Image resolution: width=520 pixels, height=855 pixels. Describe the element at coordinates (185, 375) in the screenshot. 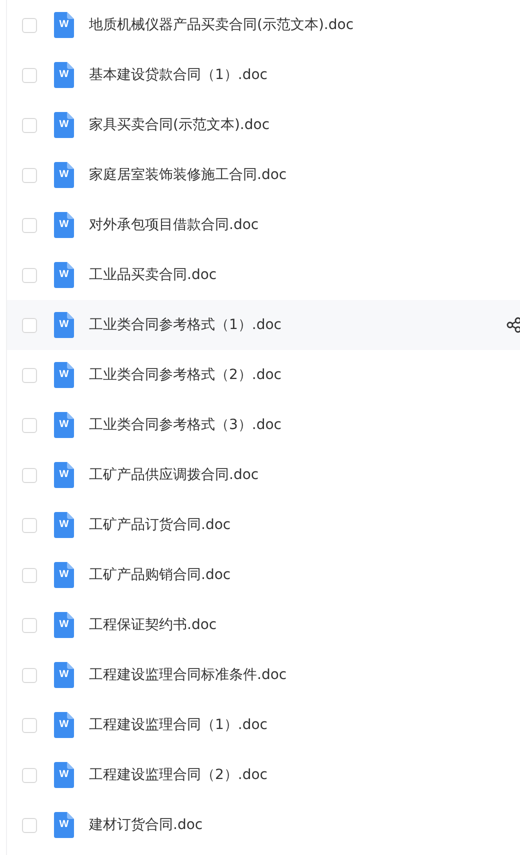

I see `file-name: 工业类合同参考格式（2）.doc` at that location.